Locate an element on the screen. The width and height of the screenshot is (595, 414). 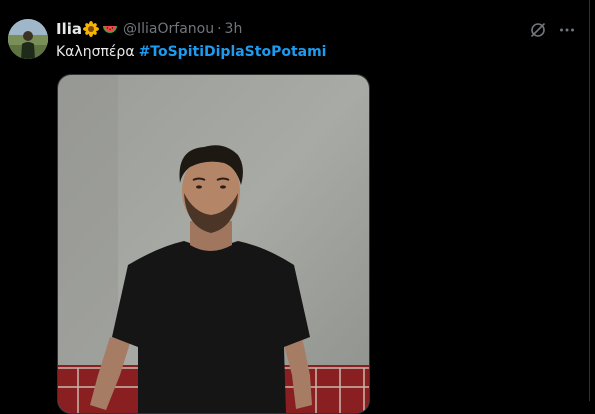
tweet-text-body: Καλησπέρα is located at coordinates (95, 52).